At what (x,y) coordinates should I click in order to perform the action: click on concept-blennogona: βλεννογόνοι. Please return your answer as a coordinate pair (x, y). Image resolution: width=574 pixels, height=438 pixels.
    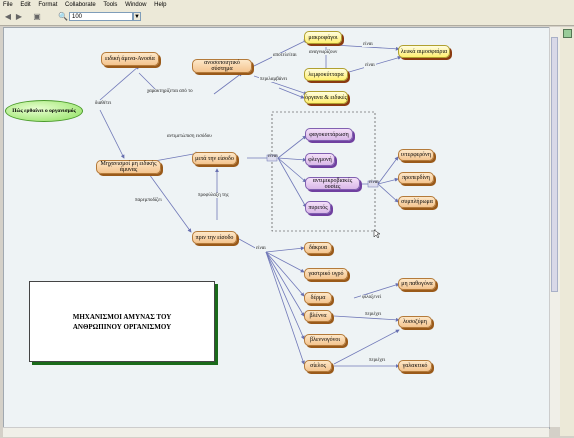
    Looking at the image, I should click on (325, 340).